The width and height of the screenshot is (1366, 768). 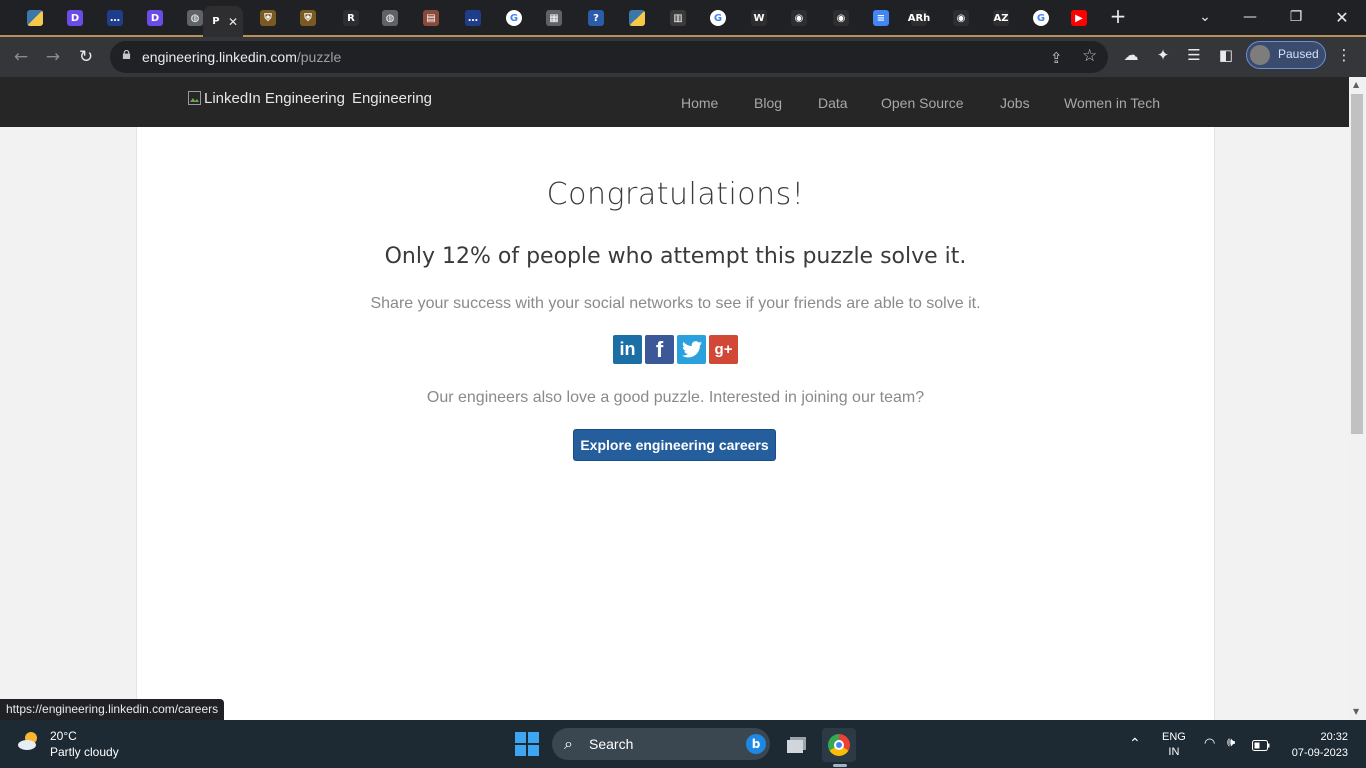 What do you see at coordinates (691, 349) in the screenshot?
I see `twitter-icon` at bounding box center [691, 349].